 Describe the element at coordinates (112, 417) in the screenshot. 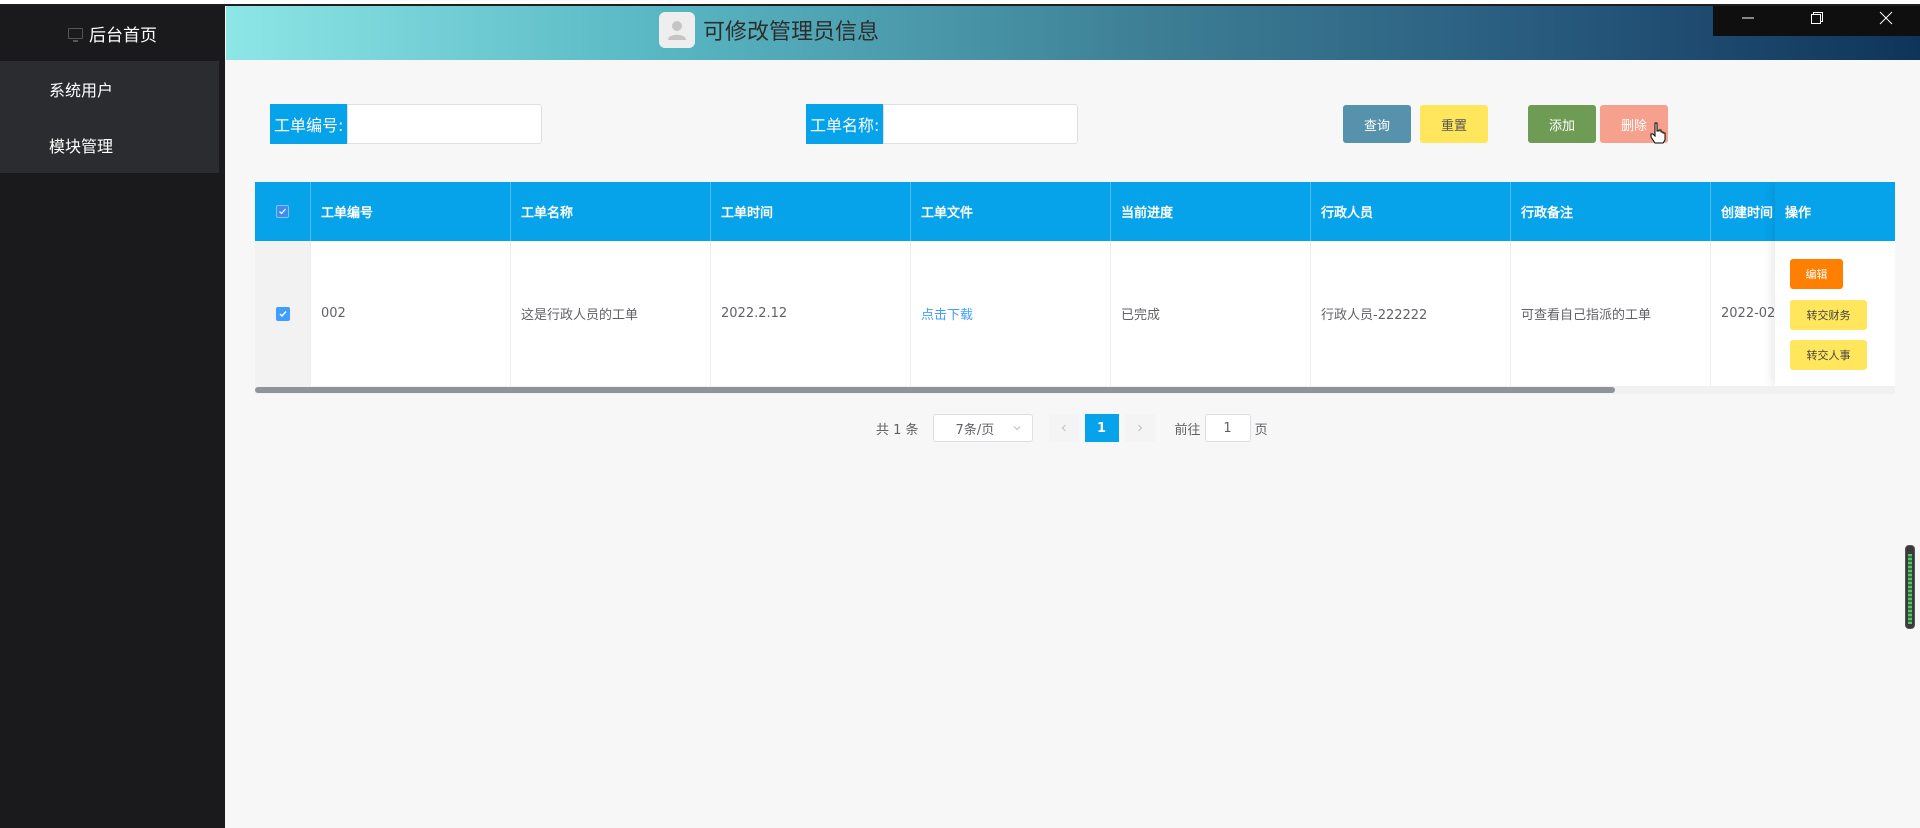

I see `sidebar: 后台首页 系统用户 模块管理` at that location.